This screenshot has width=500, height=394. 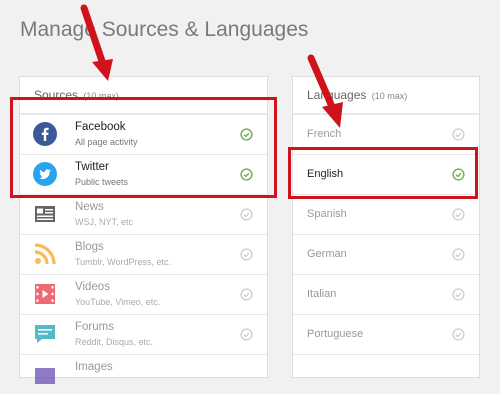 I want to click on rss-icon, so click(x=45, y=254).